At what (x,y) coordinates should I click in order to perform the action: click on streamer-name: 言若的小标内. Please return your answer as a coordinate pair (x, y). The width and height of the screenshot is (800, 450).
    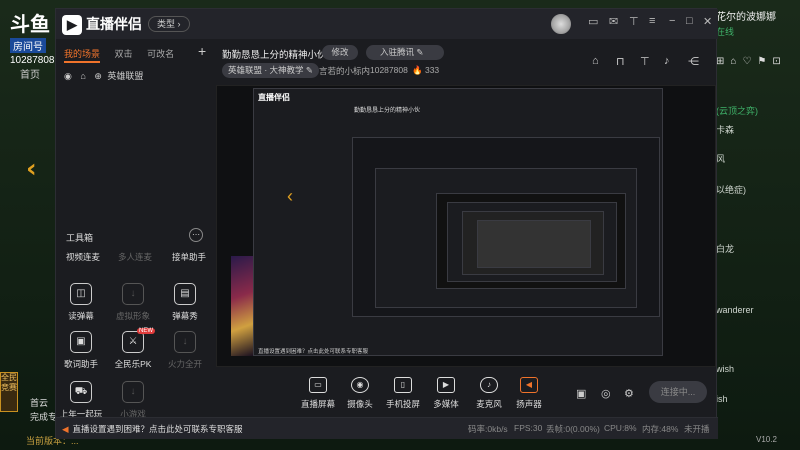
    Looking at the image, I should click on (345, 71).